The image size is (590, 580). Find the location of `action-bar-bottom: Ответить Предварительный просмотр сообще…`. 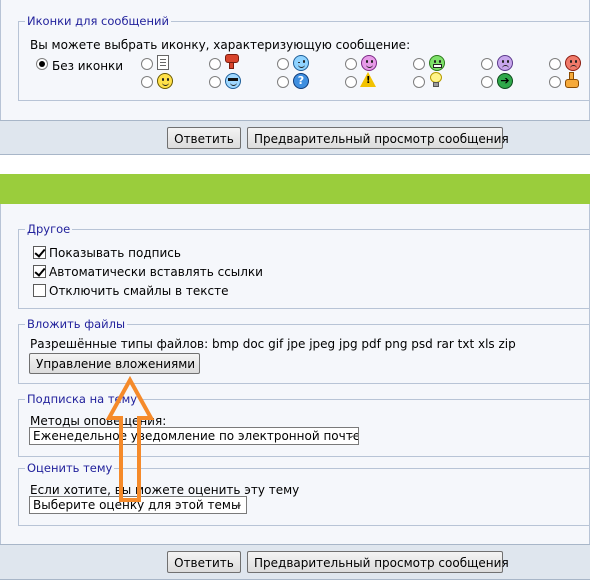

action-bar-bottom: Ответить Предварительный просмотр сообще… is located at coordinates (295, 562).